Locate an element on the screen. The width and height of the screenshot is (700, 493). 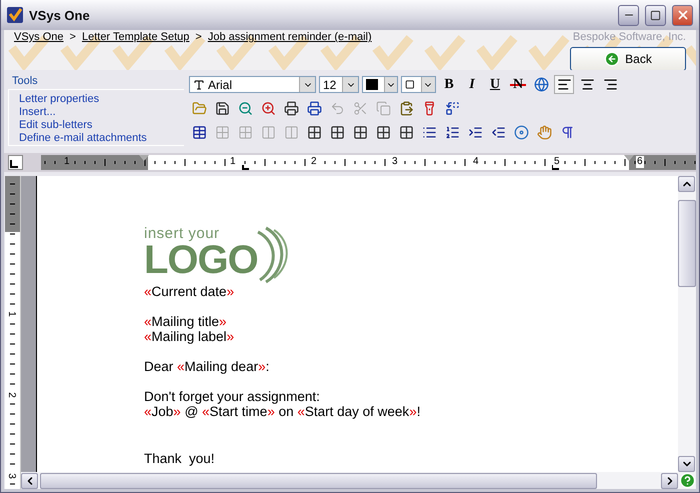
align-center-icon is located at coordinates (587, 84).